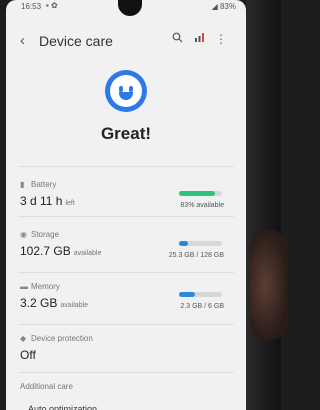 This screenshot has height=410, width=320. Describe the element at coordinates (22, 40) in the screenshot. I see `back-chevron-icon: ‹` at that location.